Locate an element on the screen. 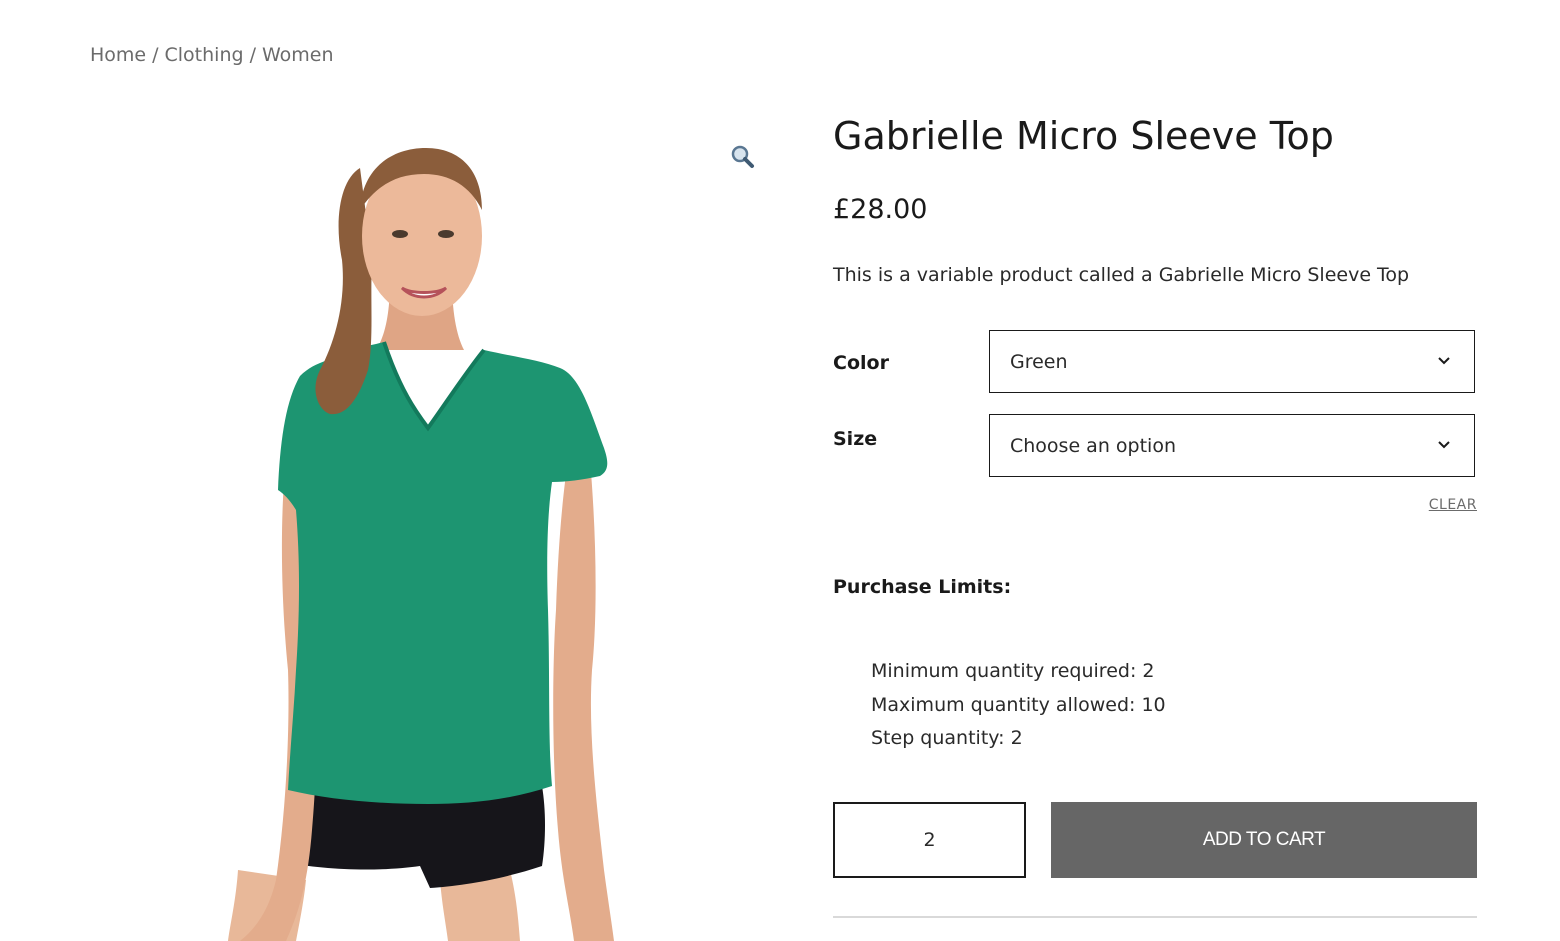 This screenshot has height=941, width=1560. purchase-limits-heading: Purchase Limits: is located at coordinates (922, 587).